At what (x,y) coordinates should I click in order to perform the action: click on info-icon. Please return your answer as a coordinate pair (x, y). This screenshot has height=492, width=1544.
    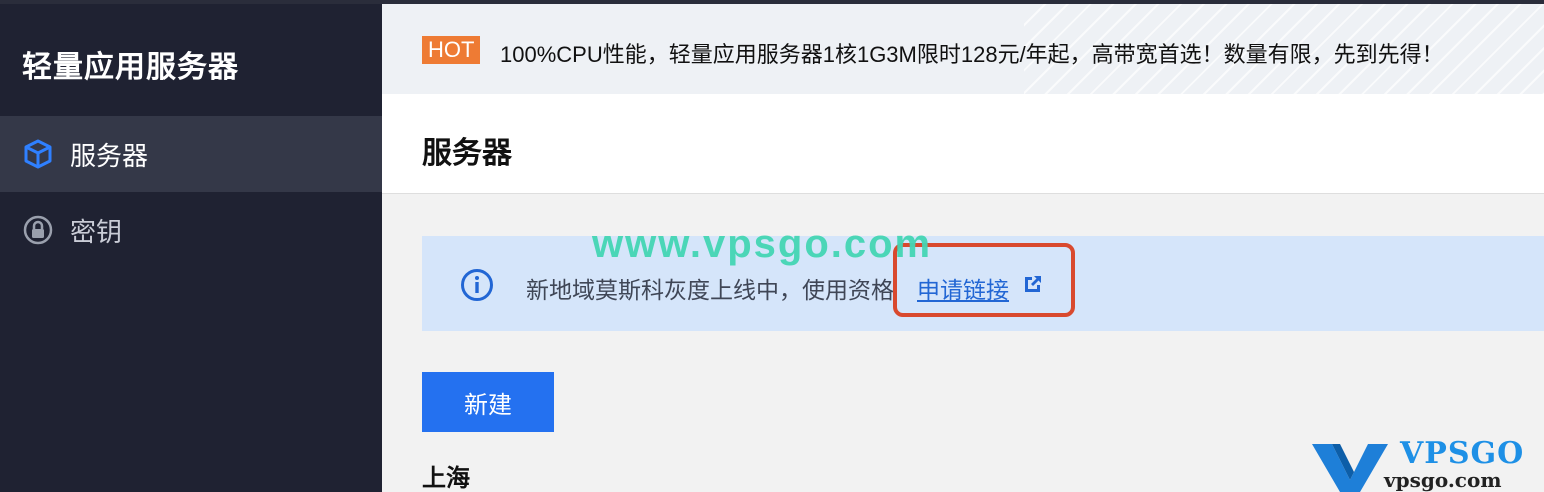
    Looking at the image, I should click on (477, 285).